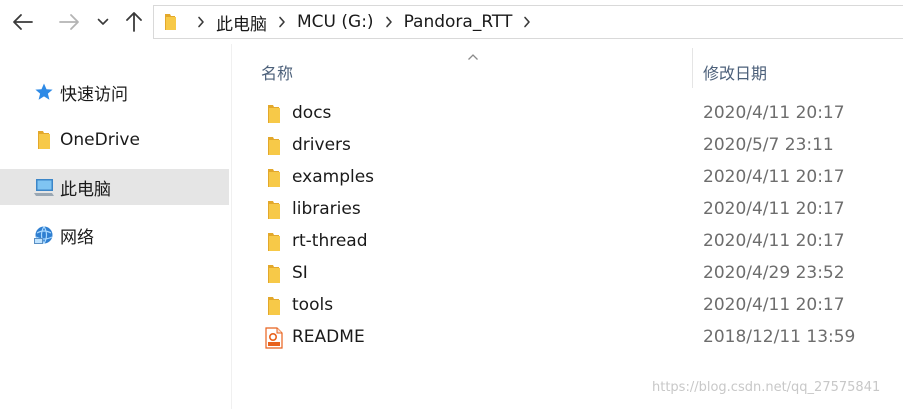 The image size is (903, 409). What do you see at coordinates (572, 338) in the screenshot?
I see `table-row: README 2018/12/11 13:59` at bounding box center [572, 338].